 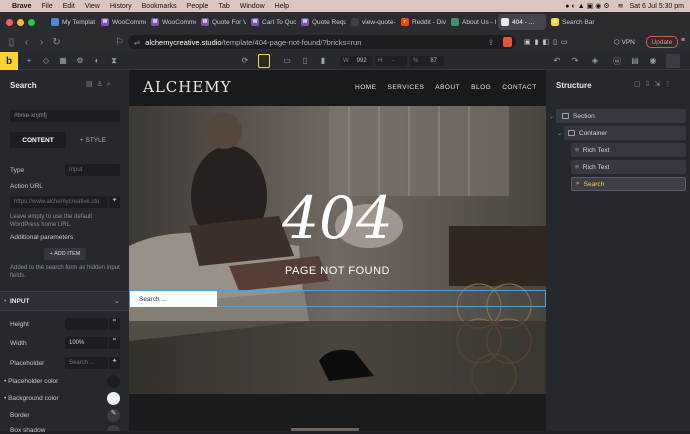 I want to click on width-input: W 992, so click(x=356, y=61).